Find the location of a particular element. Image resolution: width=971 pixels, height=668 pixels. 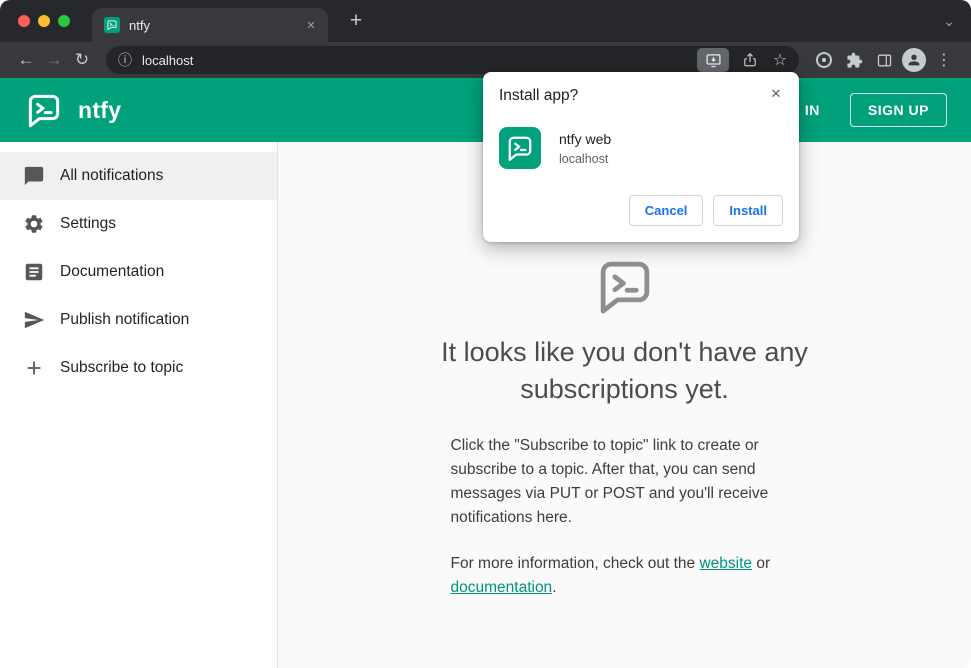

chat-icon is located at coordinates (34, 176).